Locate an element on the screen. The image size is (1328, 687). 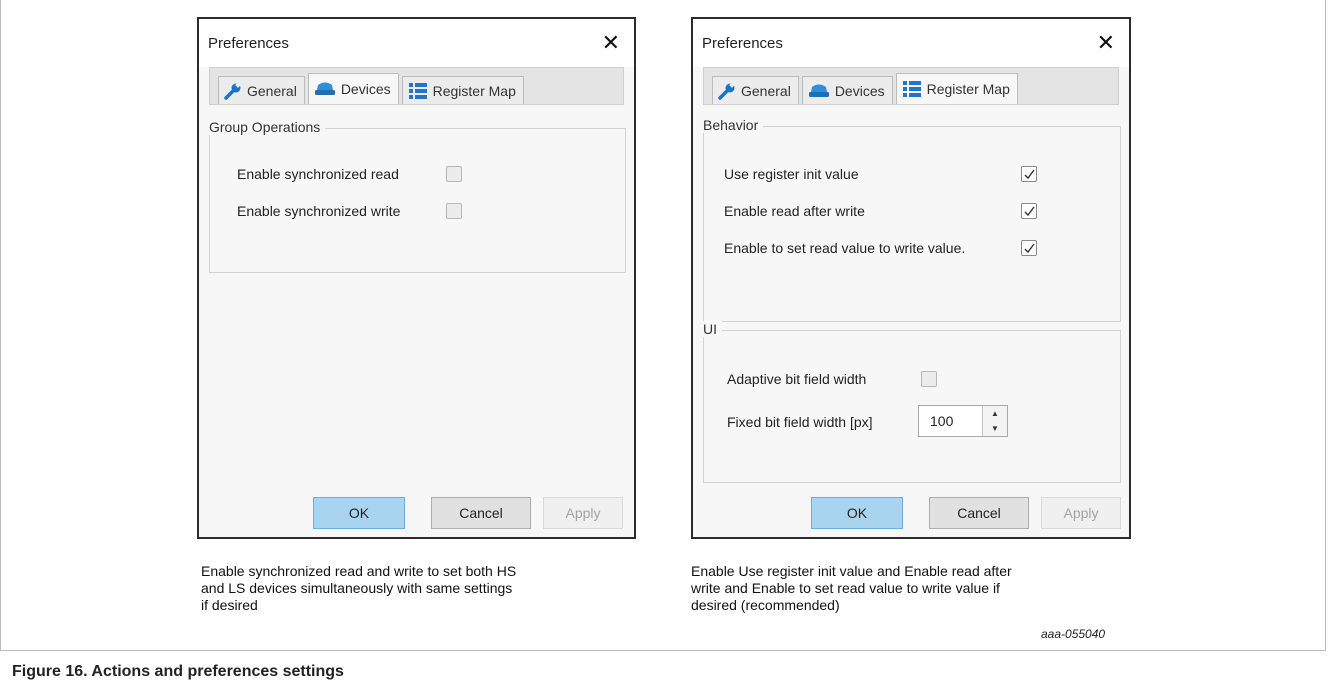
adaptive-width-checkbox is located at coordinates (929, 379).